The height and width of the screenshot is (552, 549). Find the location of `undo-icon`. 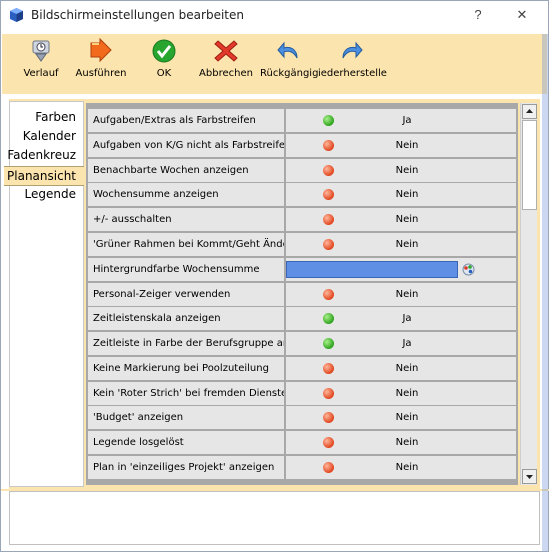

undo-icon is located at coordinates (287, 50).